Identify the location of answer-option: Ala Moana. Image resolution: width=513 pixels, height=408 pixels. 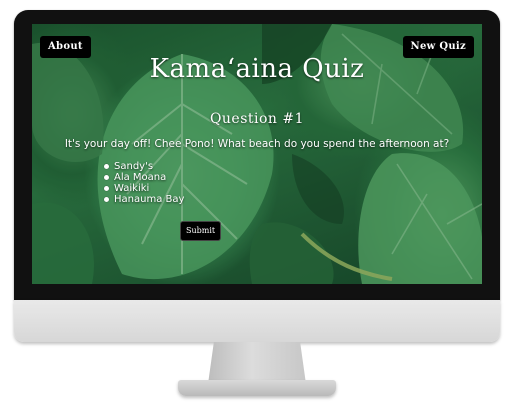
(144, 177).